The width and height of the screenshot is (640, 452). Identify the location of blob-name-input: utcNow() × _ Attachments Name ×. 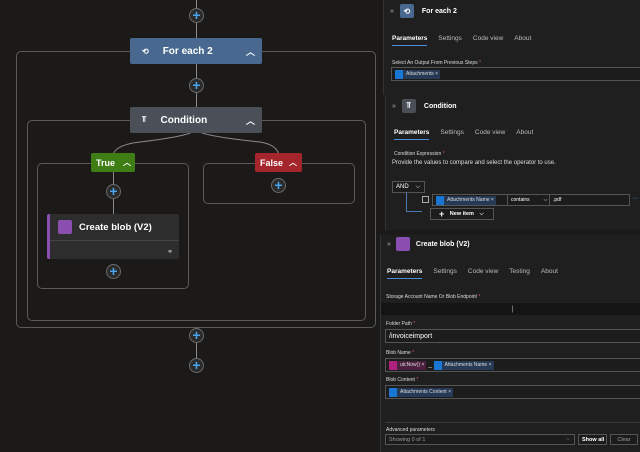
(512, 365).